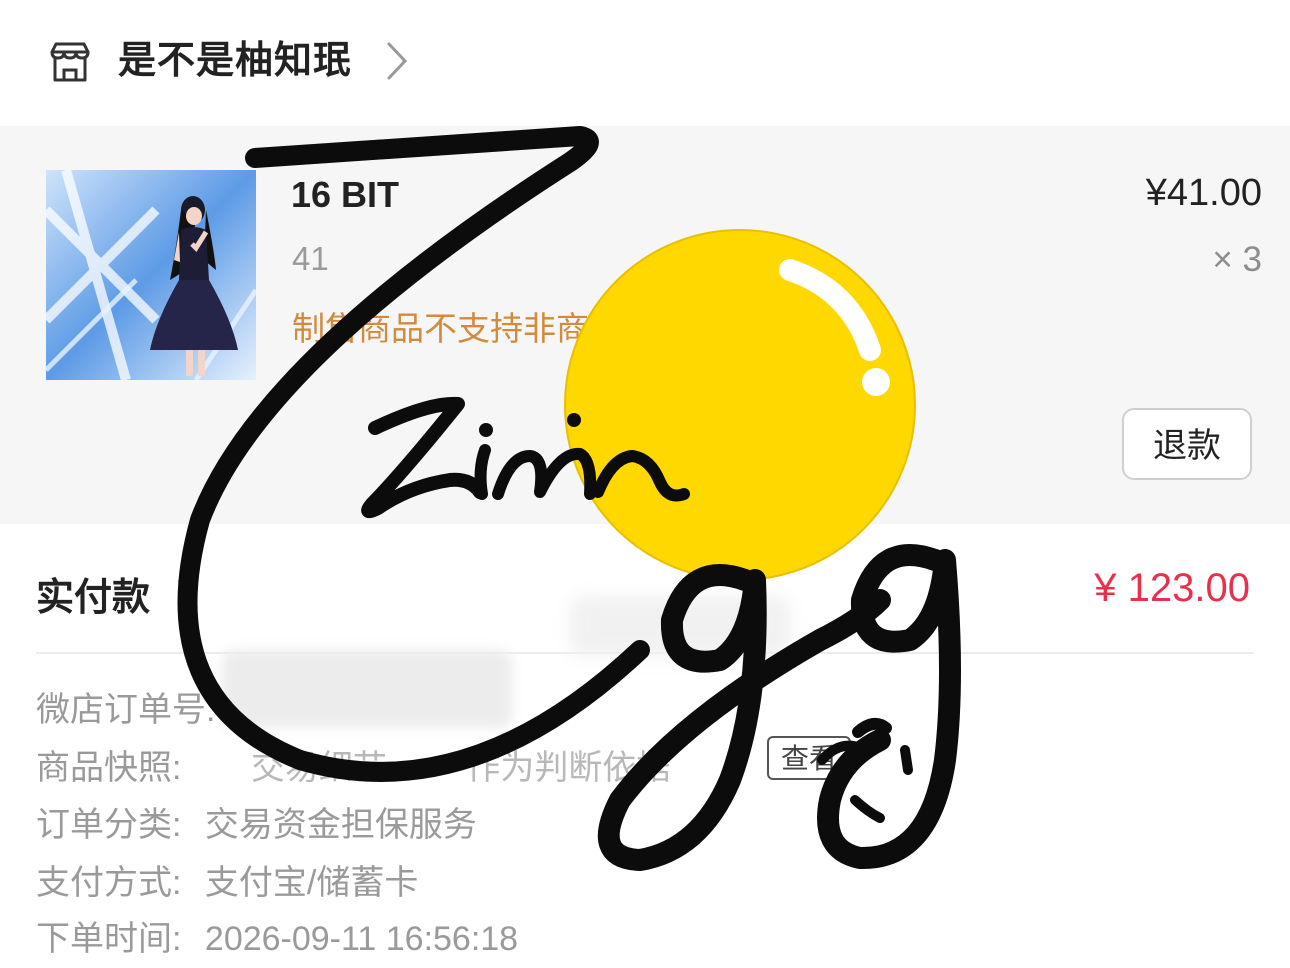  I want to click on order-number-label: 微店订单号:, so click(126, 710).